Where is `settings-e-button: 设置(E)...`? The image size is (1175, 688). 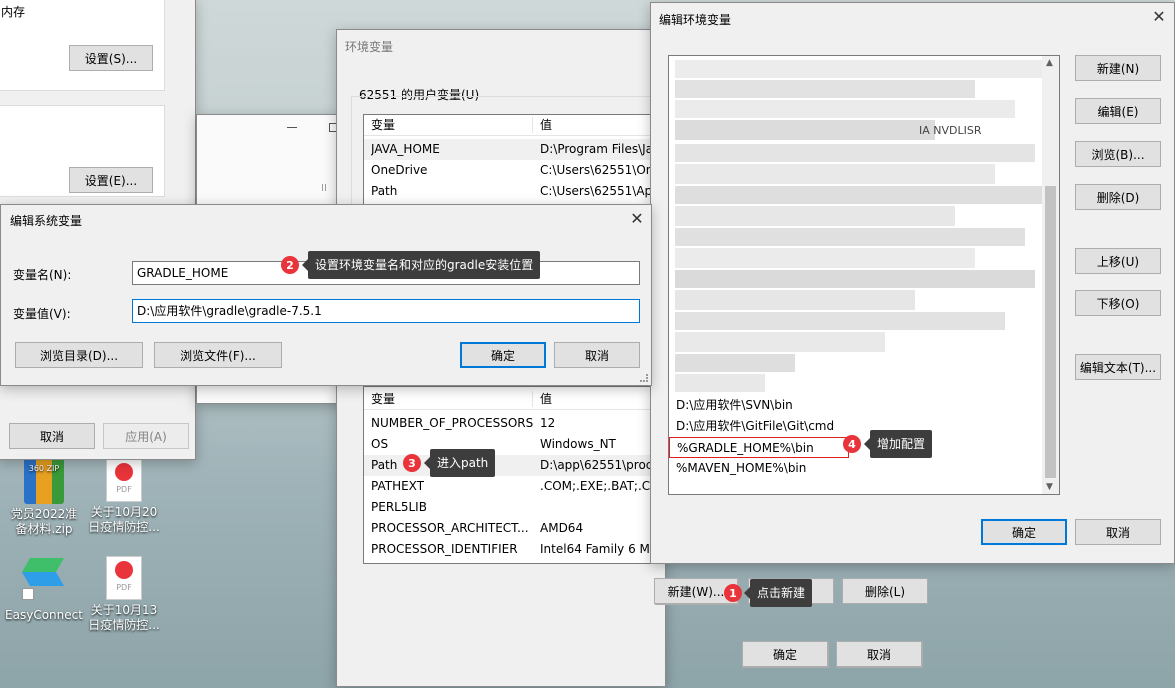 settings-e-button: 设置(E)... is located at coordinates (111, 180).